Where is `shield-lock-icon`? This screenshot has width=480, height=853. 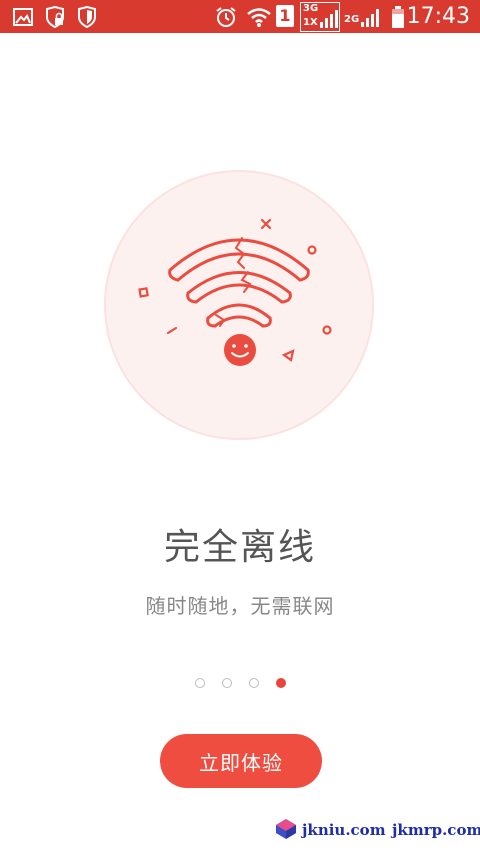
shield-lock-icon is located at coordinates (55, 17).